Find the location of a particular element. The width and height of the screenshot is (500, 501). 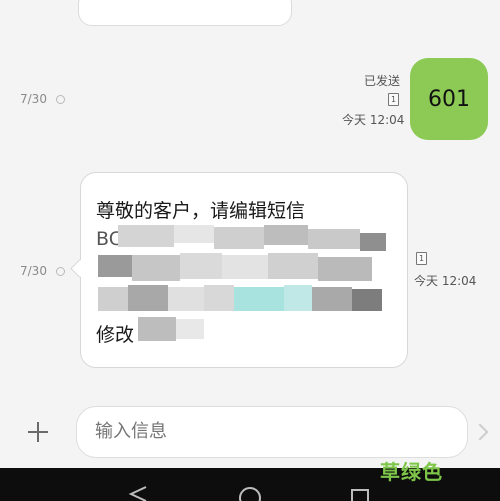

sent-message-bubble: 601 is located at coordinates (449, 99).